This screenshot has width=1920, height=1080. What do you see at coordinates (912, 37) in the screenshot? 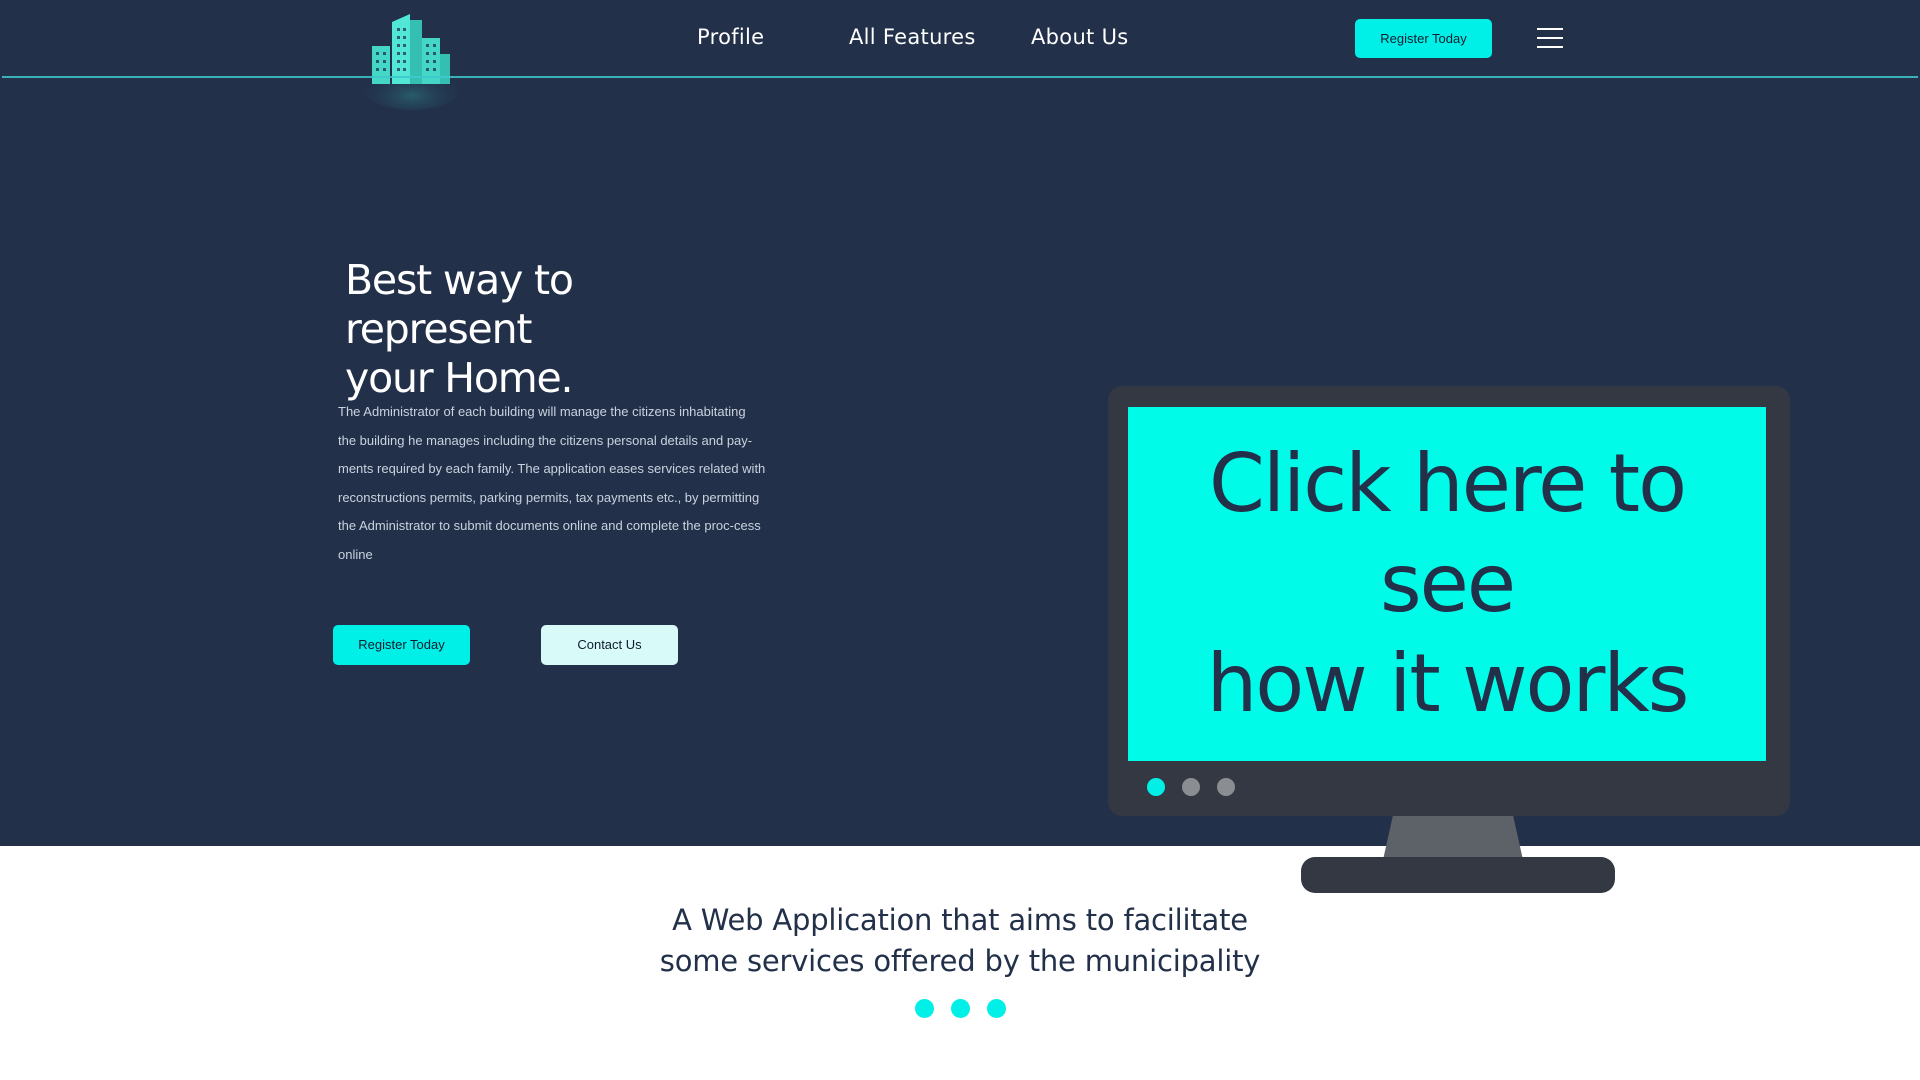
I see `nav-all-features: All Features` at bounding box center [912, 37].